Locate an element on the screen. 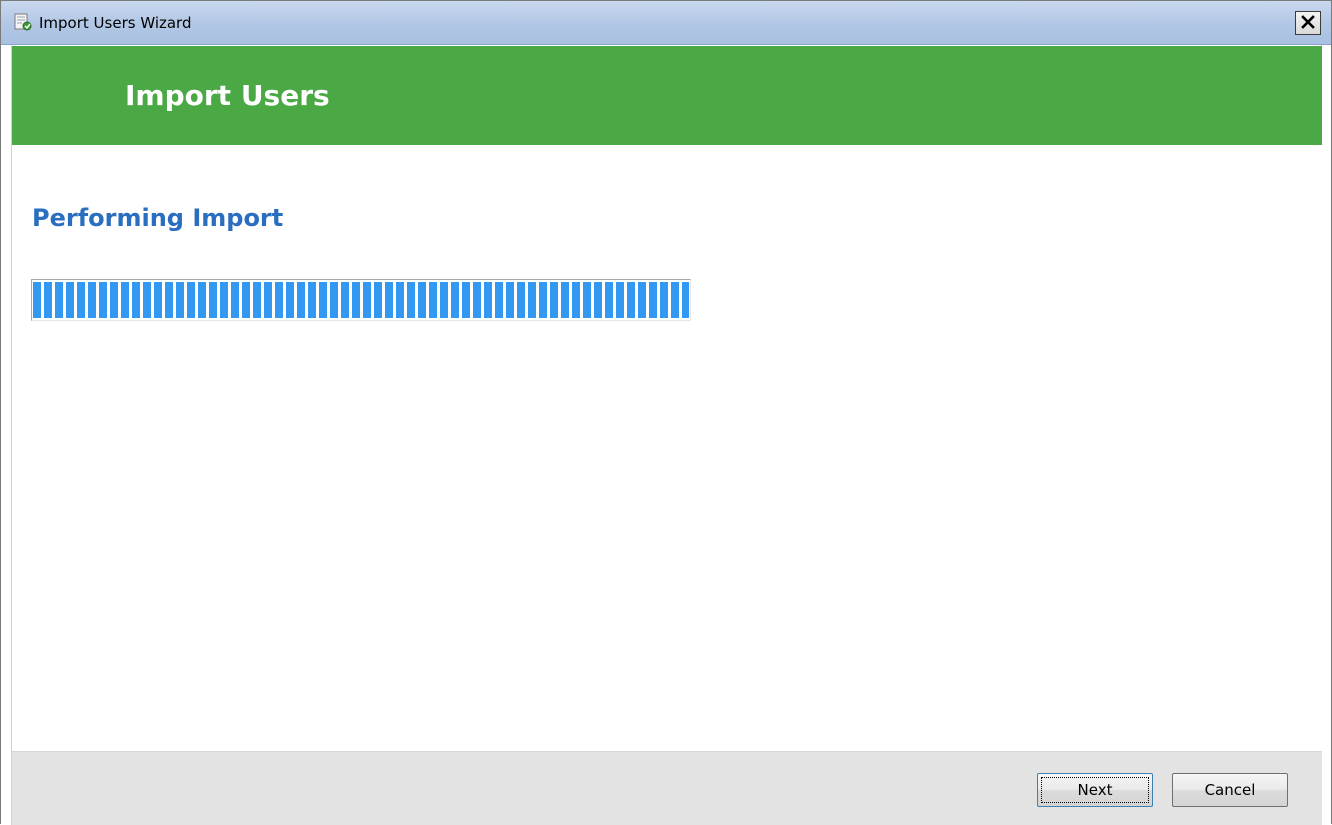 The width and height of the screenshot is (1332, 825). progress-fill is located at coordinates (361, 300).